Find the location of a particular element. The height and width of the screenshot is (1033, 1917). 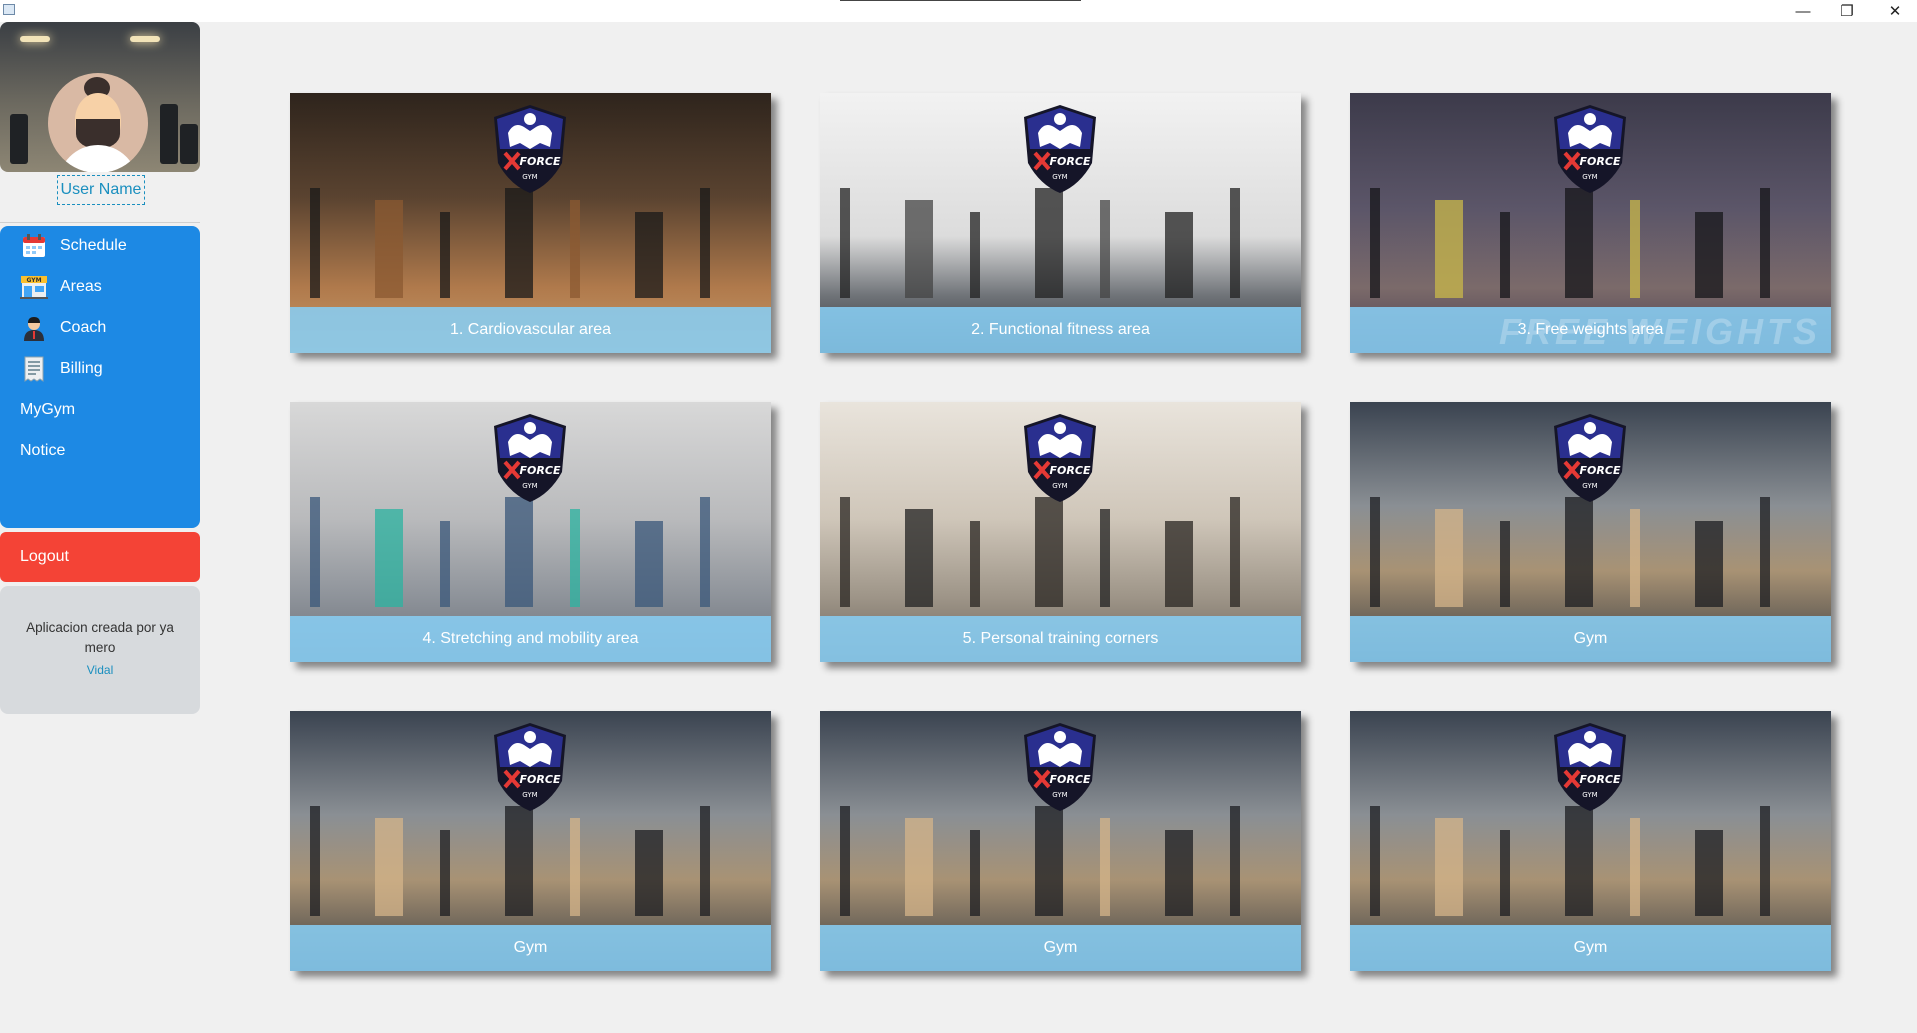

sidebar-divider is located at coordinates (100, 222).